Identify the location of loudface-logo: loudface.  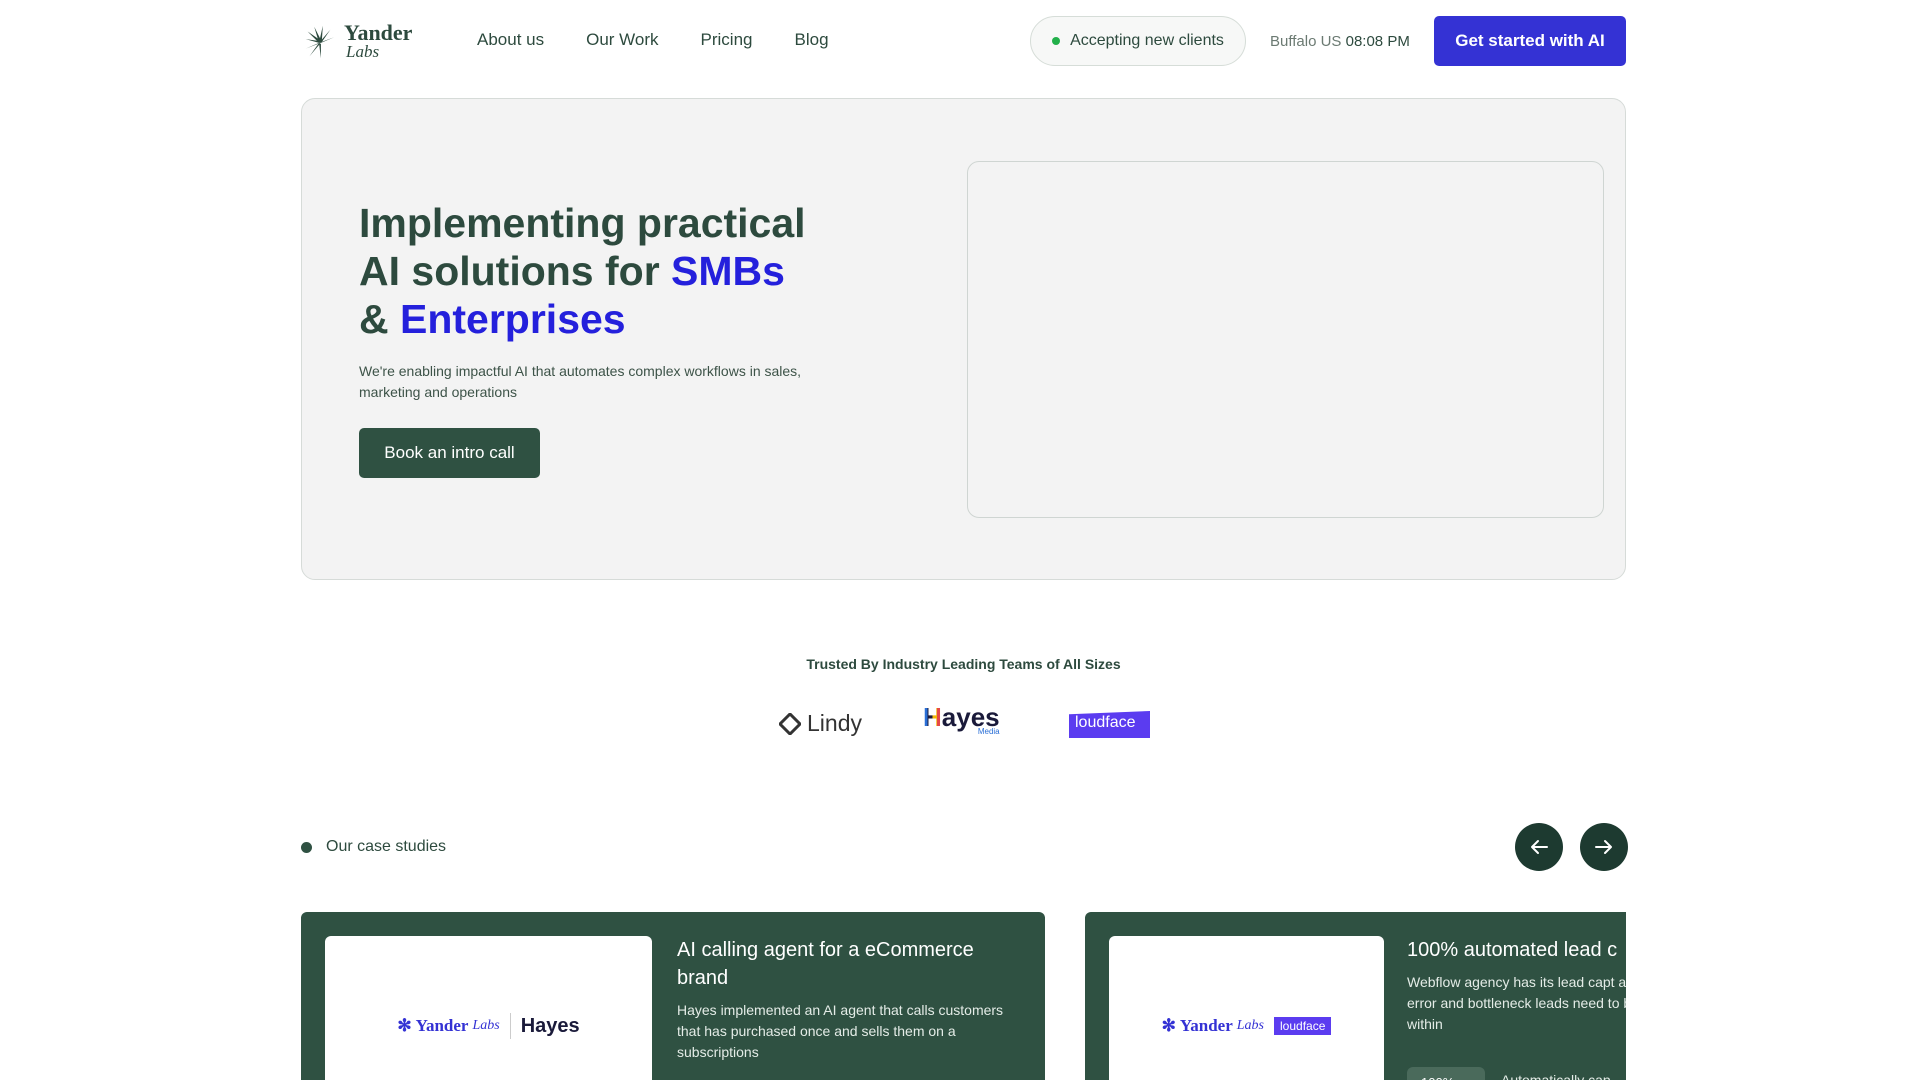
(1109, 724).